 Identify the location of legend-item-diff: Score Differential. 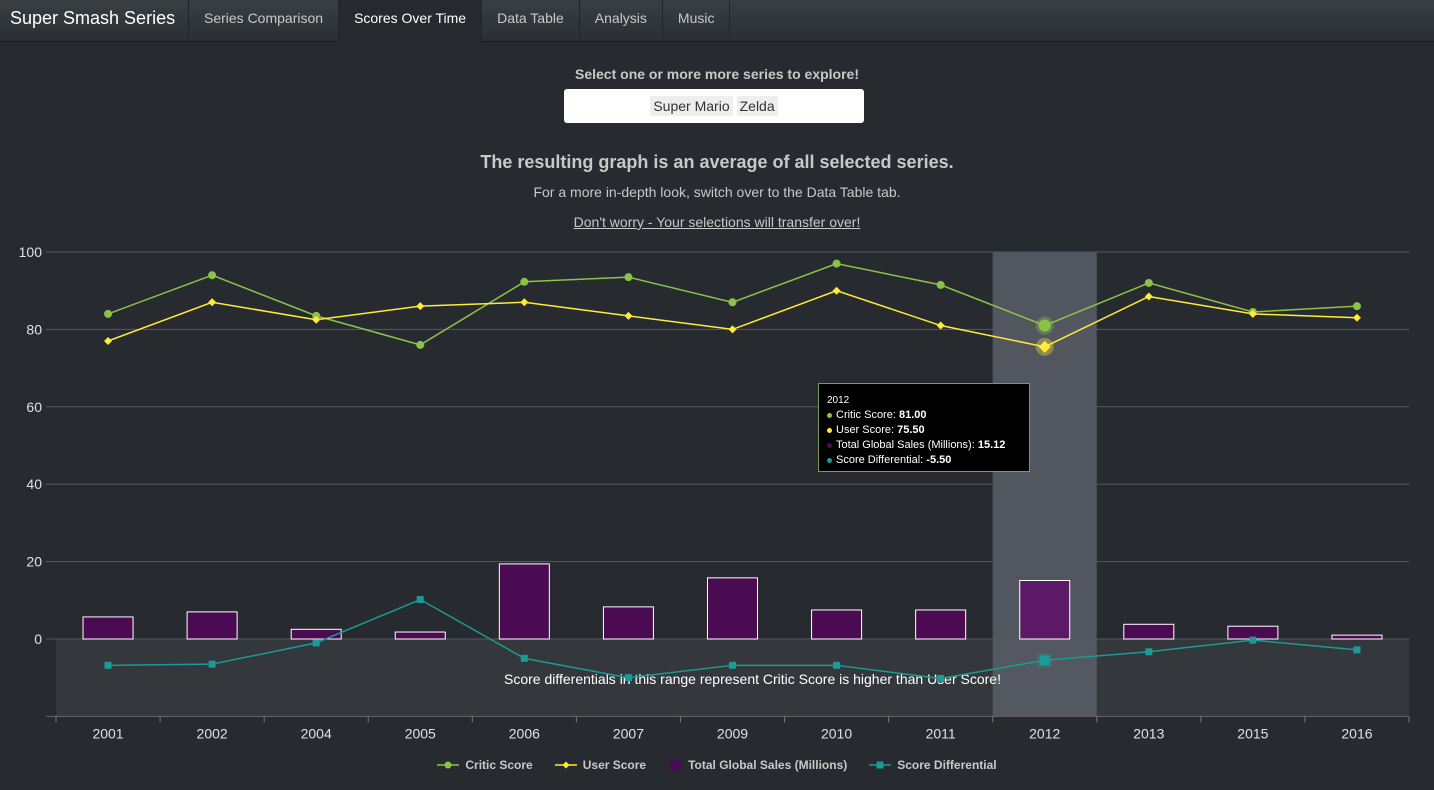
(933, 765).